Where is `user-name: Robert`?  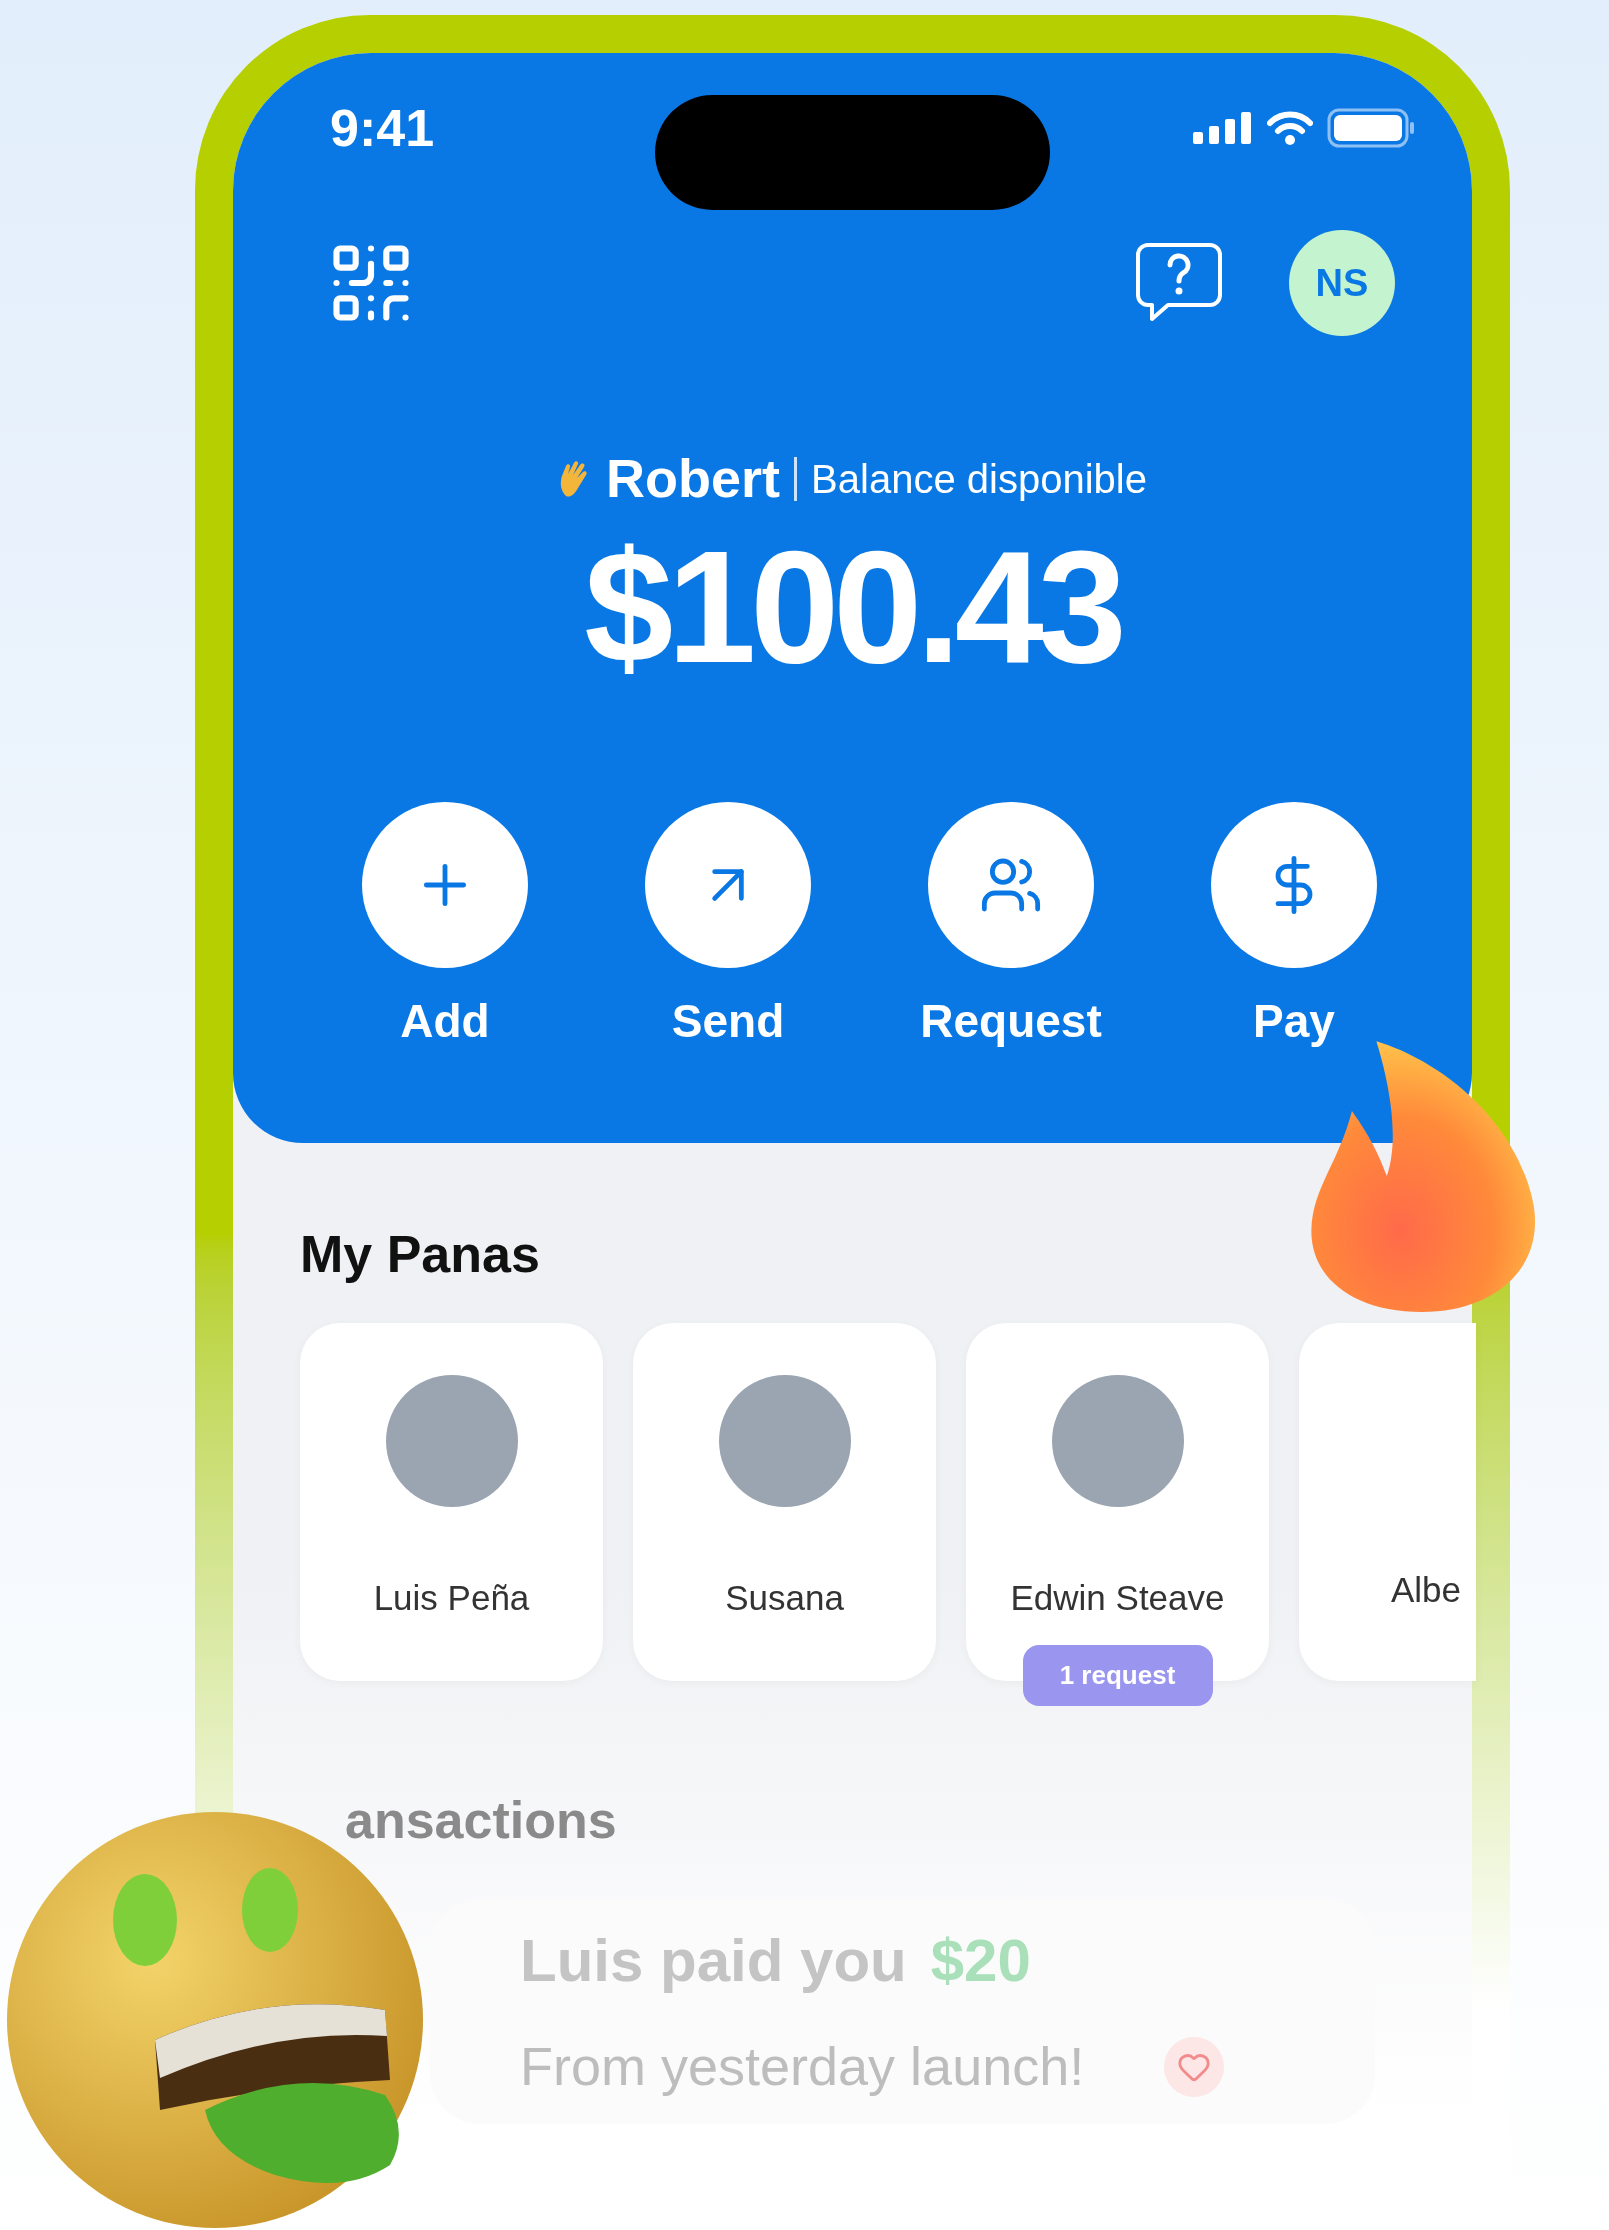
user-name: Robert is located at coordinates (693, 478).